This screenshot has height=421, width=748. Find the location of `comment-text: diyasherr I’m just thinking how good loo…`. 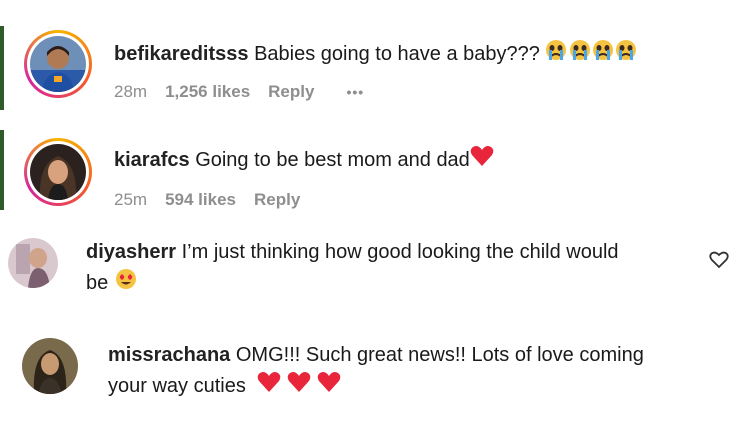

comment-text: diyasherr I’m just thinking how good loo… is located at coordinates (386, 268).